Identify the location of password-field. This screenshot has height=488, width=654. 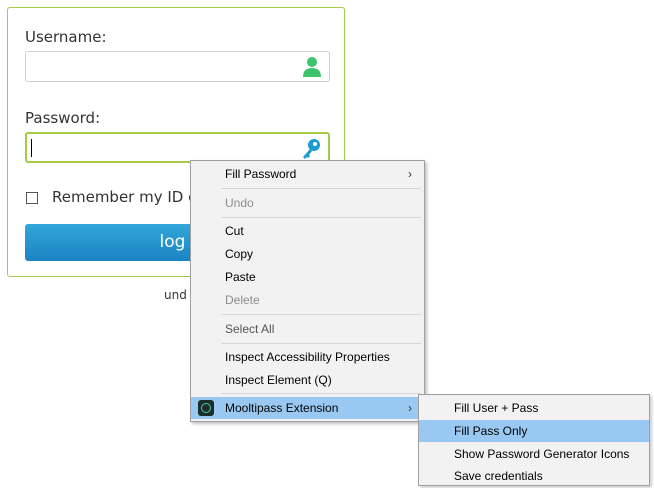
(177, 147).